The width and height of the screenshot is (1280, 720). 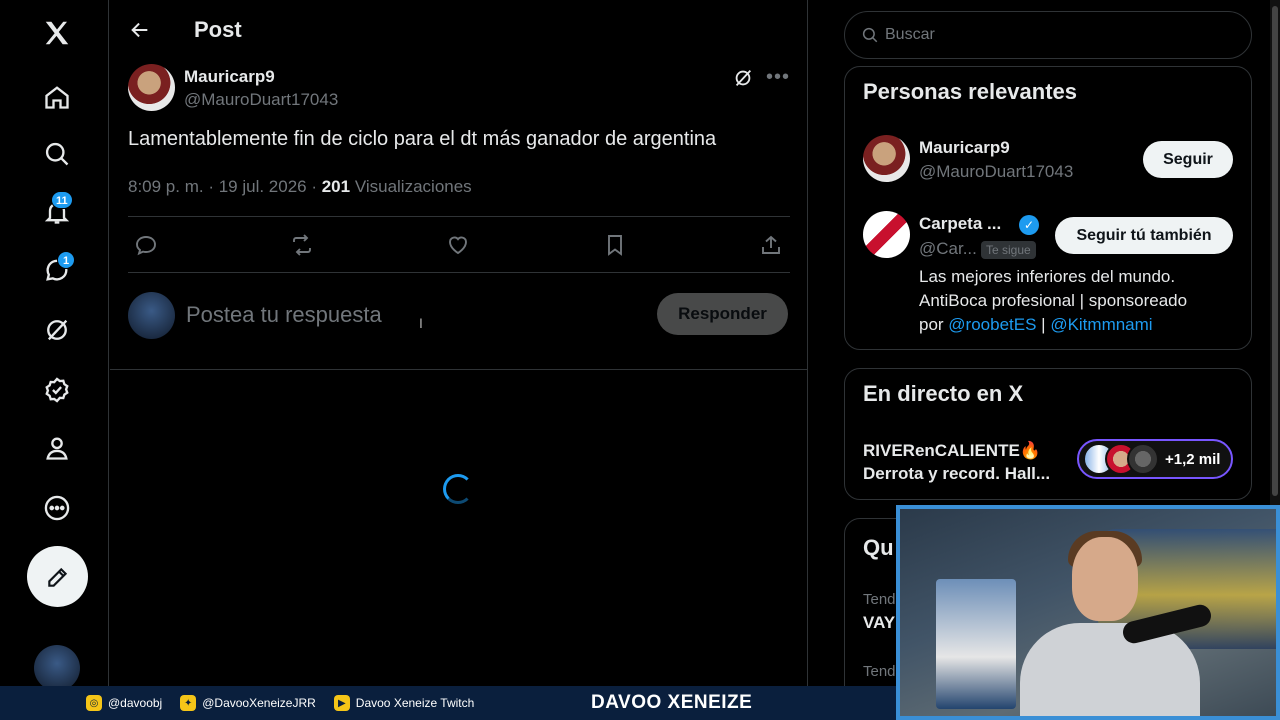 What do you see at coordinates (57, 33) in the screenshot?
I see `x-logo-icon` at bounding box center [57, 33].